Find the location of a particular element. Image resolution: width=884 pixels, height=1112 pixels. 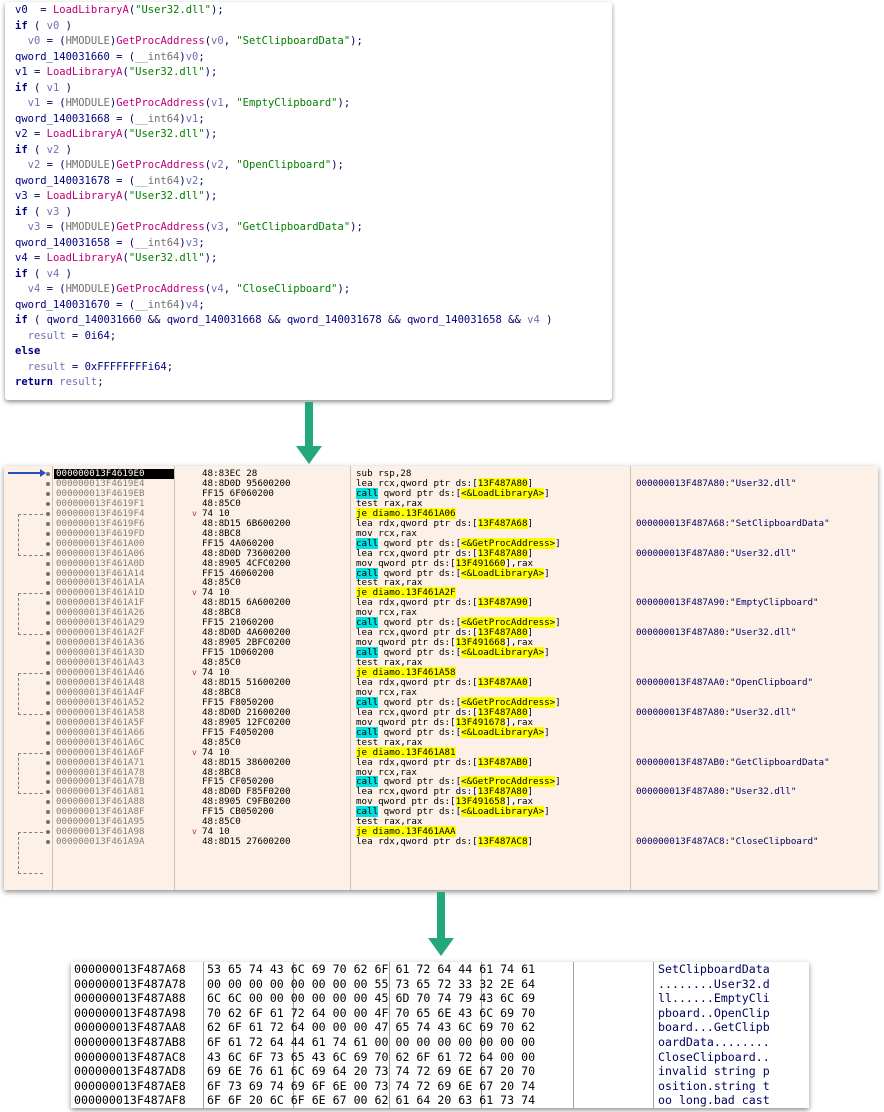

code-line: qword_140031670 = (__int64)v4; is located at coordinates (110, 305).